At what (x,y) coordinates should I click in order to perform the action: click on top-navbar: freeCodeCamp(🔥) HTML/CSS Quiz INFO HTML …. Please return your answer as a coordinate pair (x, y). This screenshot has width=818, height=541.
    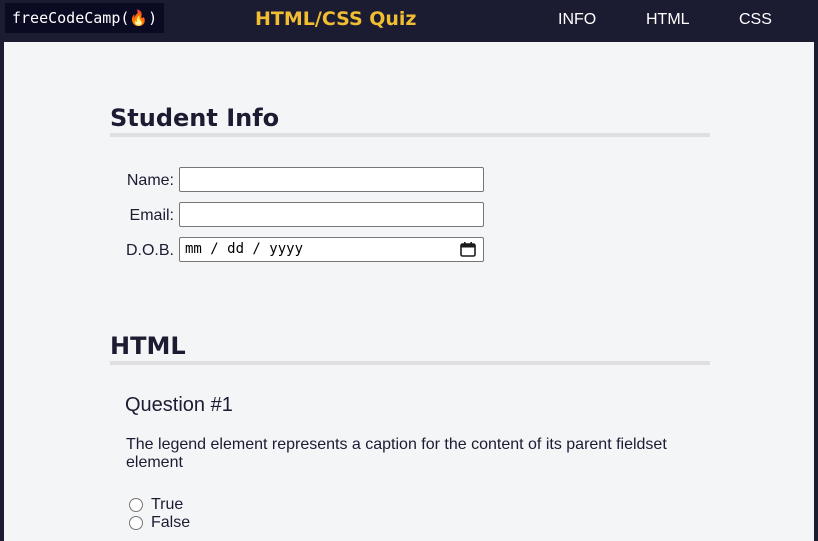
    Looking at the image, I should click on (409, 21).